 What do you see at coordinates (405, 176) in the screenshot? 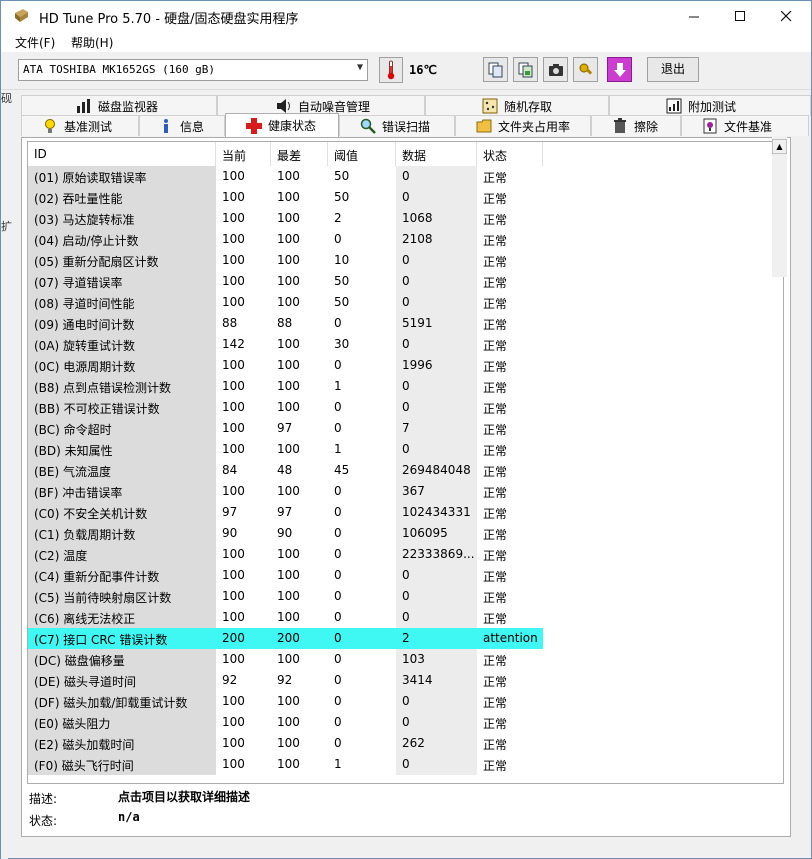
I see `table-row: (01) 原始读取错误率 100 100 50 0 正常` at bounding box center [405, 176].